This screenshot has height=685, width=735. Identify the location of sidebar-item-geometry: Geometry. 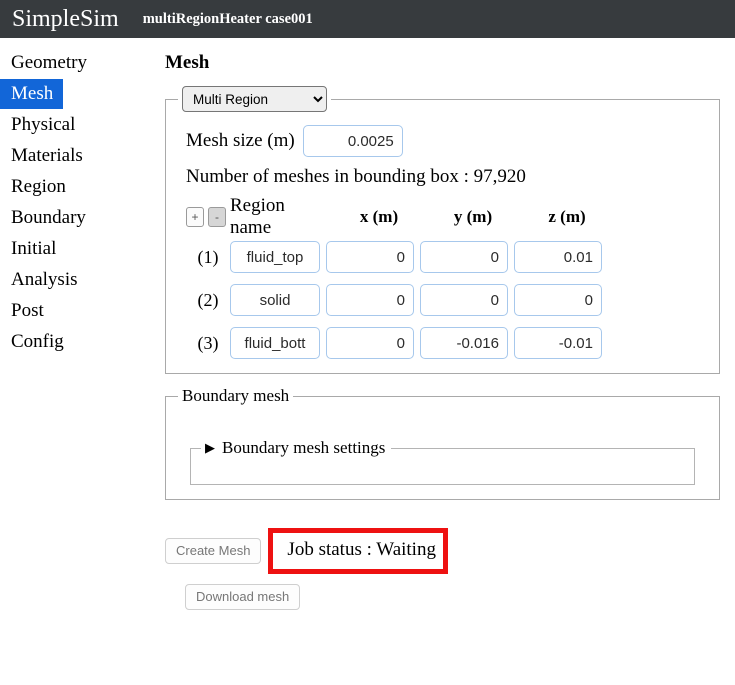
(48, 63).